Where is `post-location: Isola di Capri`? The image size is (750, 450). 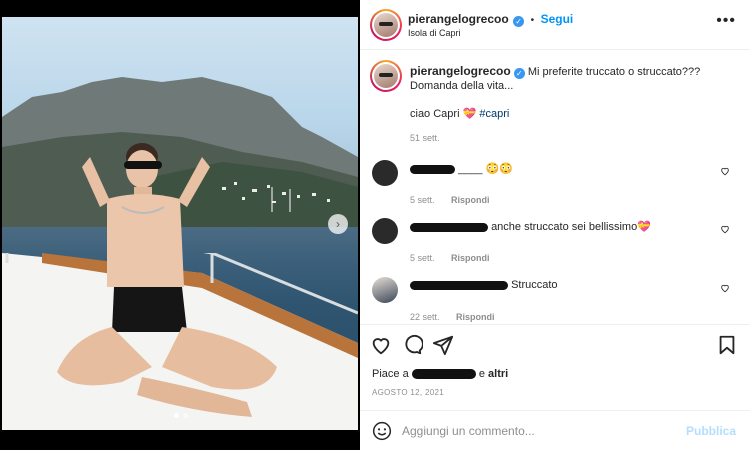 post-location: Isola di Capri is located at coordinates (434, 33).